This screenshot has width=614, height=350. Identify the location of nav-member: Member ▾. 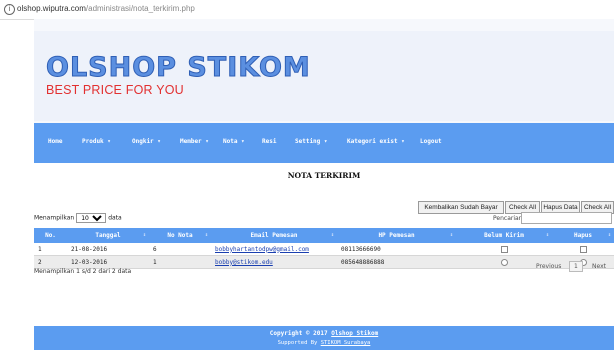
(194, 141).